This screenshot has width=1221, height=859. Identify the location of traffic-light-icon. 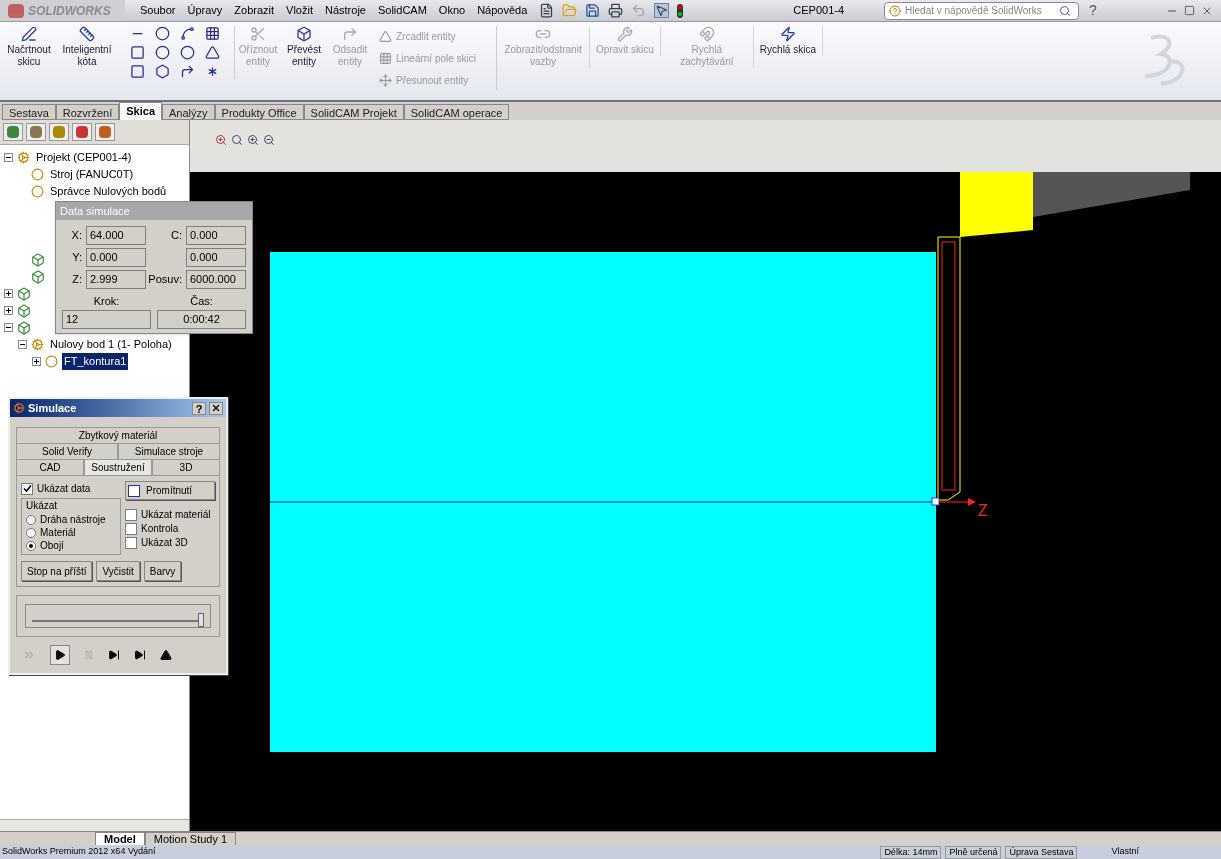
(680, 10).